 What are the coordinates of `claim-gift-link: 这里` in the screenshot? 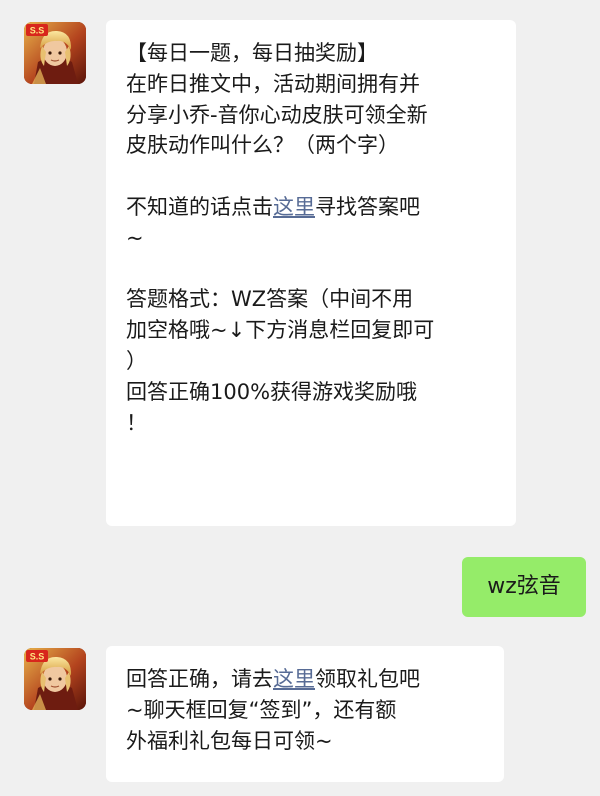 It's located at (294, 679).